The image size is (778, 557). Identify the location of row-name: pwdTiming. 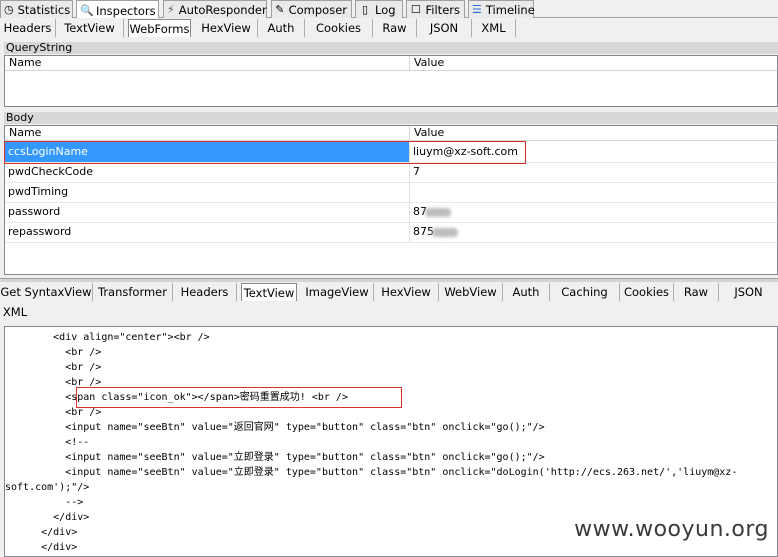
(38, 191).